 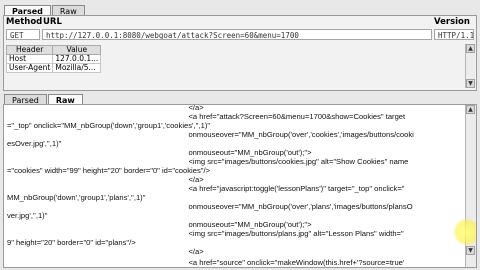 I want to click on raw-line: </a>, so click(x=105, y=251).